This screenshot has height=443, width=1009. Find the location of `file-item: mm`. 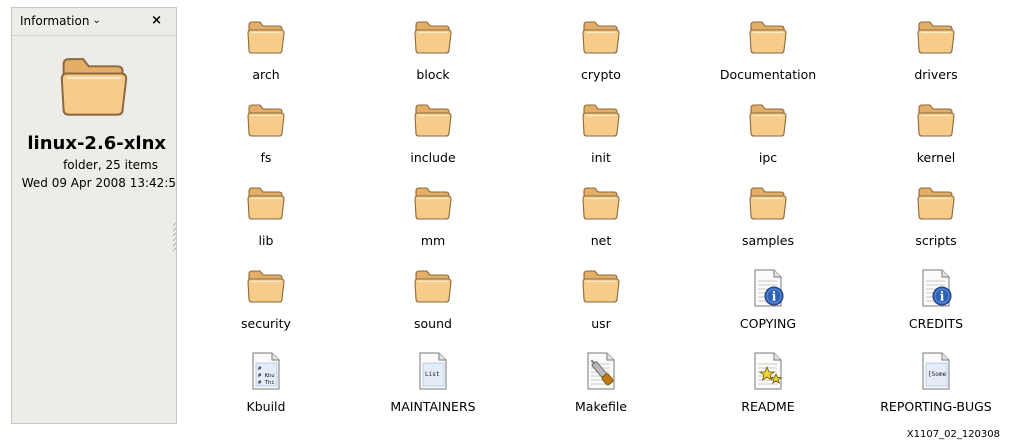

file-item: mm is located at coordinates (433, 210).